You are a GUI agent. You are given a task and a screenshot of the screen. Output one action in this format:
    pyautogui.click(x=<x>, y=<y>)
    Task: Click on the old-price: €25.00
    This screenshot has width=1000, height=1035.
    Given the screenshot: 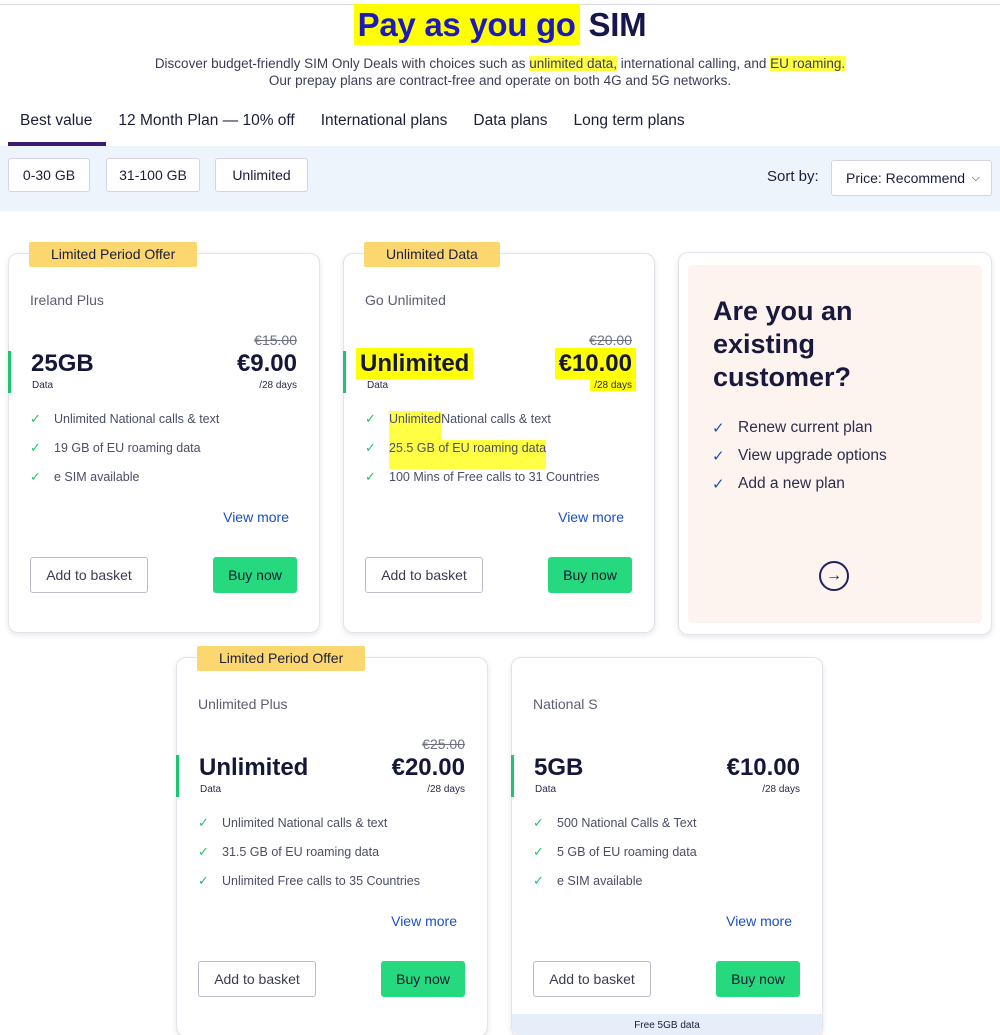 What is the action you would take?
    pyautogui.click(x=443, y=744)
    